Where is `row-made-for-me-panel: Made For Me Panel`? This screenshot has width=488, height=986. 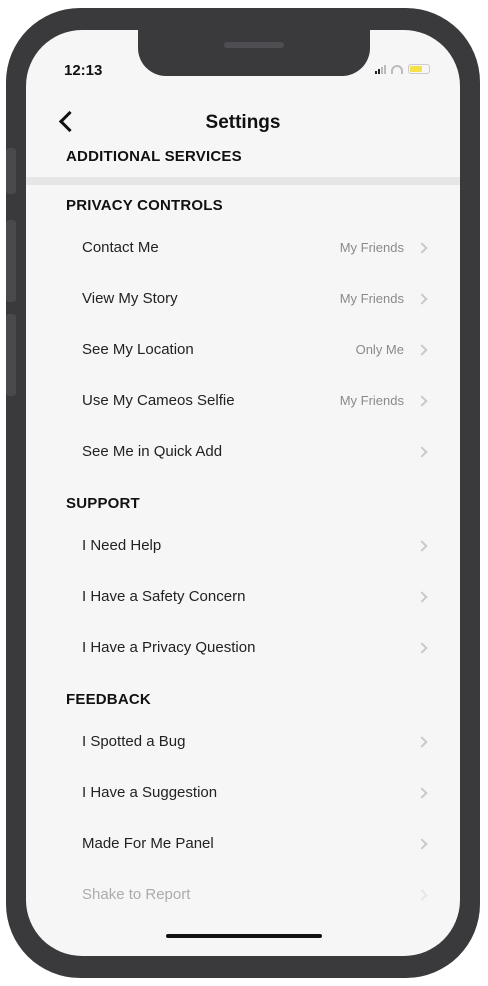
row-made-for-me-panel: Made For Me Panel is located at coordinates (243, 843).